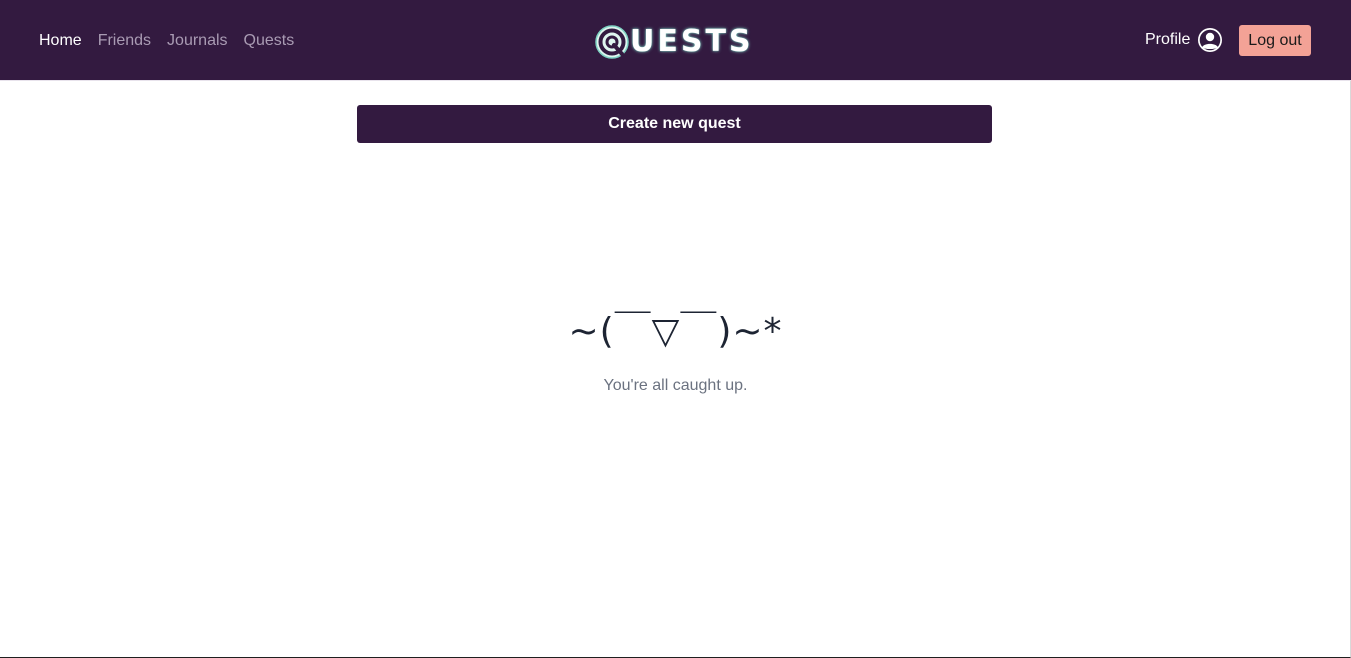 The image size is (1351, 658). I want to click on profile-link: Profile, so click(1184, 40).